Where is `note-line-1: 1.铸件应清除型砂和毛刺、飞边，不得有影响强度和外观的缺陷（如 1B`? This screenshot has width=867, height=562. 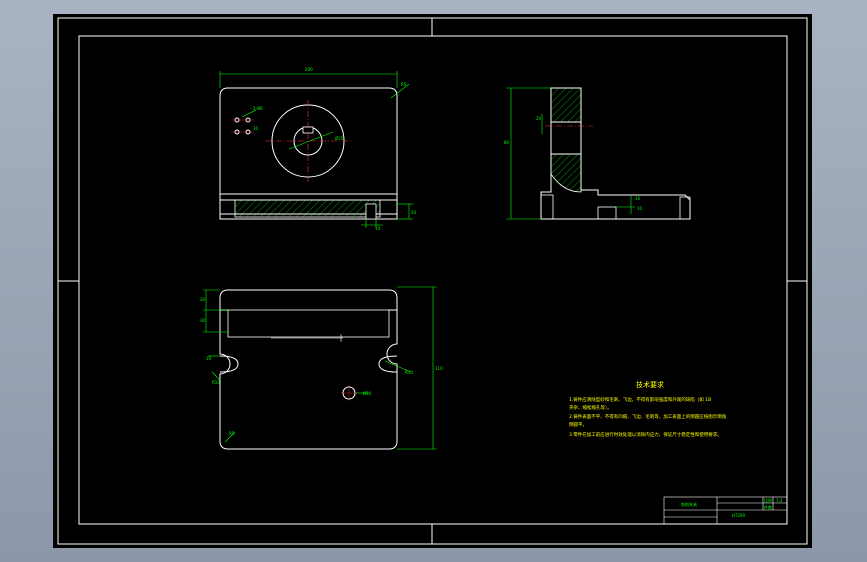 note-line-1: 1.铸件应清除型砂和毛刺、飞边，不得有影响强度和外观的缺陷（如 1B is located at coordinates (640, 399).